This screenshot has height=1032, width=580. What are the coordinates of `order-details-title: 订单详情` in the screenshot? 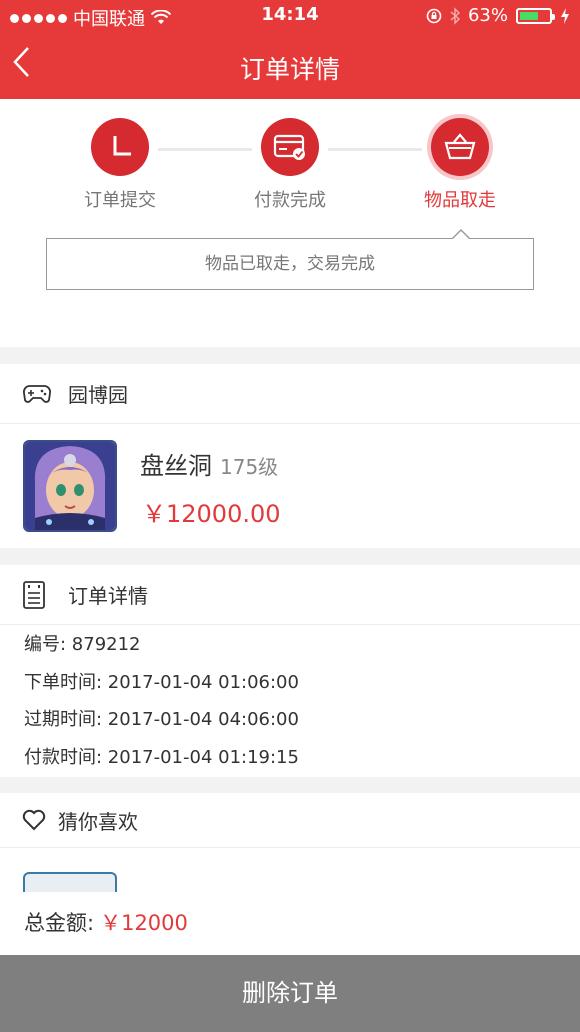 It's located at (108, 596).